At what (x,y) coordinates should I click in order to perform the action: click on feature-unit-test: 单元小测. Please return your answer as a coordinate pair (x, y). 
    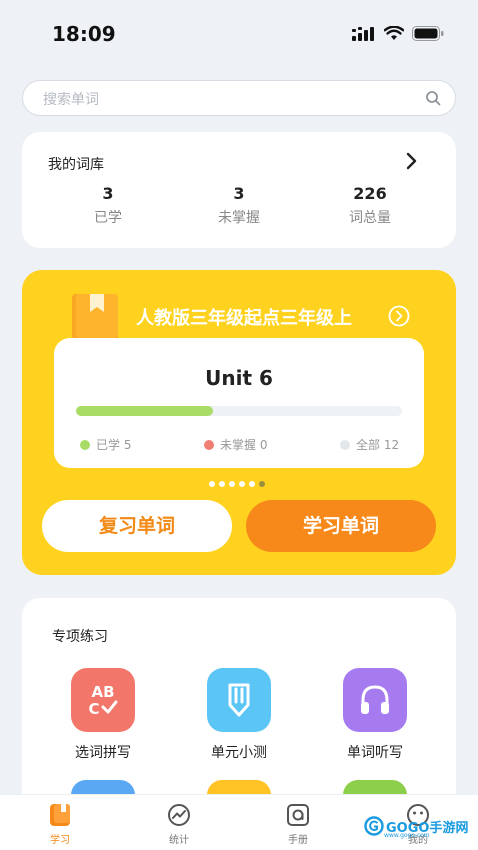
    Looking at the image, I should click on (239, 715).